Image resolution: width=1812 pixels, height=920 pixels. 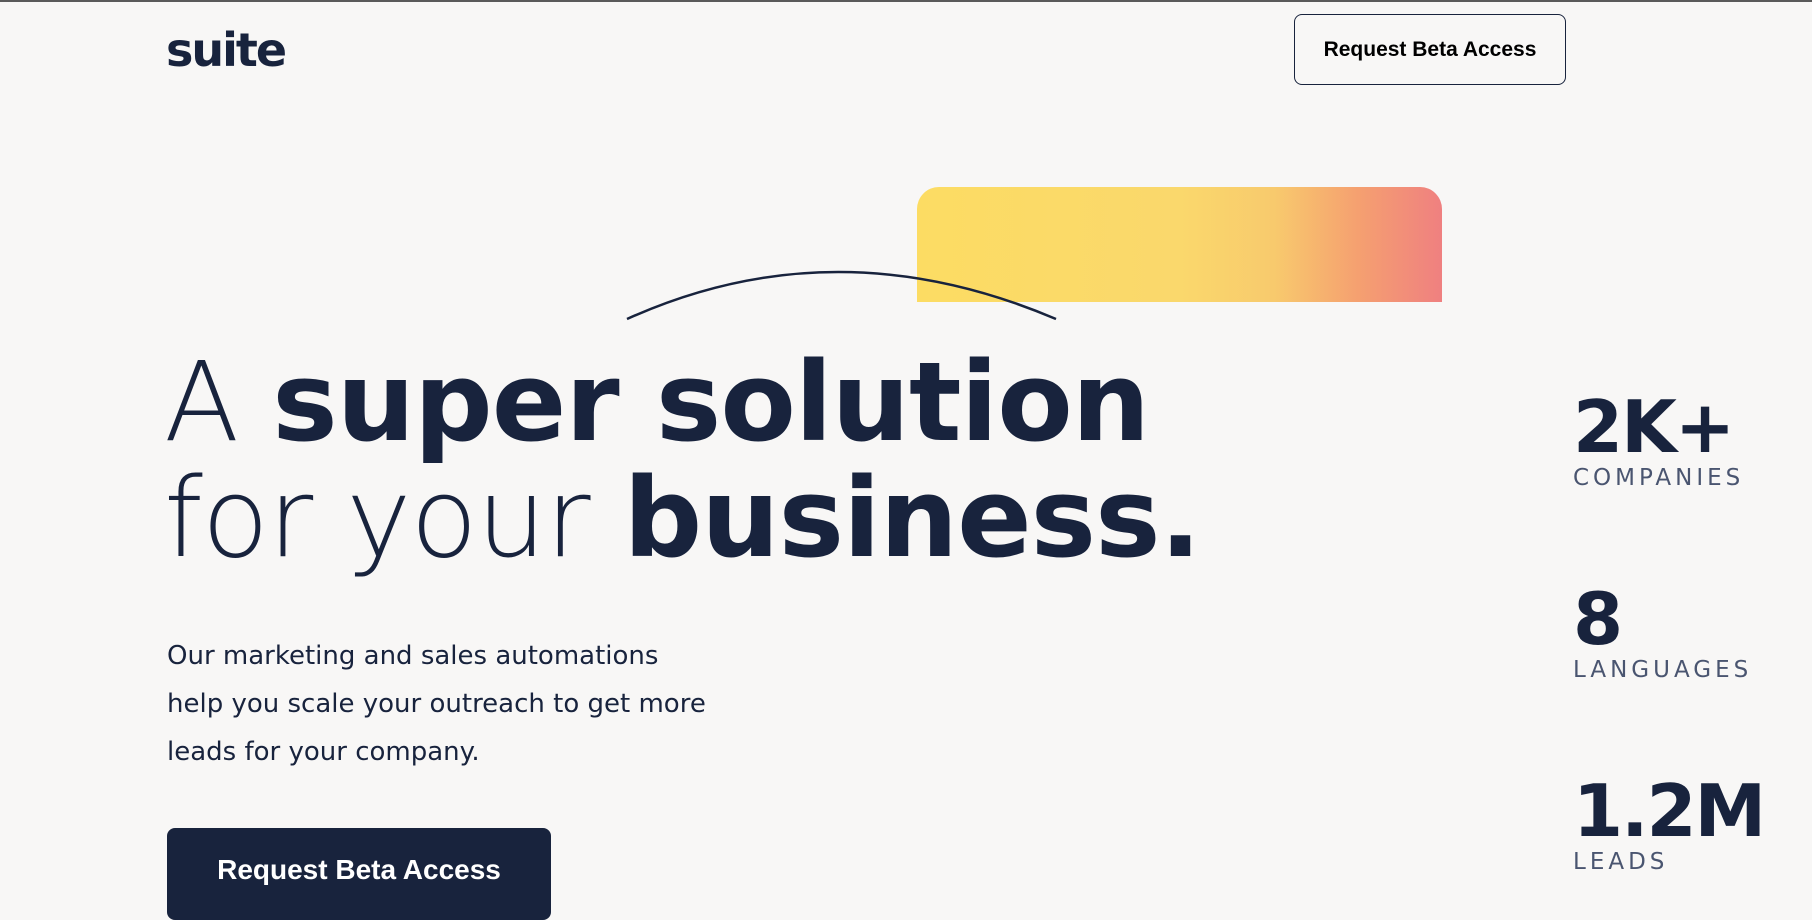 What do you see at coordinates (394, 518) in the screenshot?
I see `headline-line2-light: for your` at bounding box center [394, 518].